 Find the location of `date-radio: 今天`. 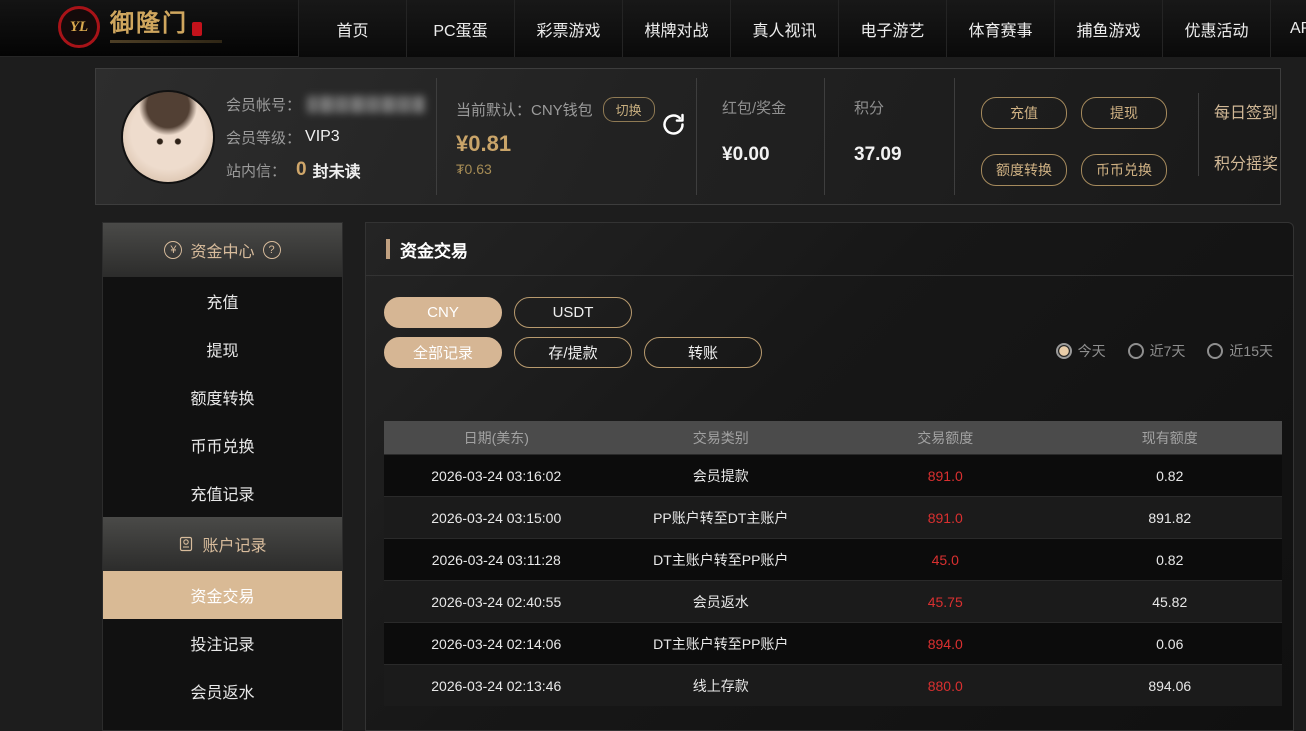

date-radio: 今天 is located at coordinates (1080, 351).